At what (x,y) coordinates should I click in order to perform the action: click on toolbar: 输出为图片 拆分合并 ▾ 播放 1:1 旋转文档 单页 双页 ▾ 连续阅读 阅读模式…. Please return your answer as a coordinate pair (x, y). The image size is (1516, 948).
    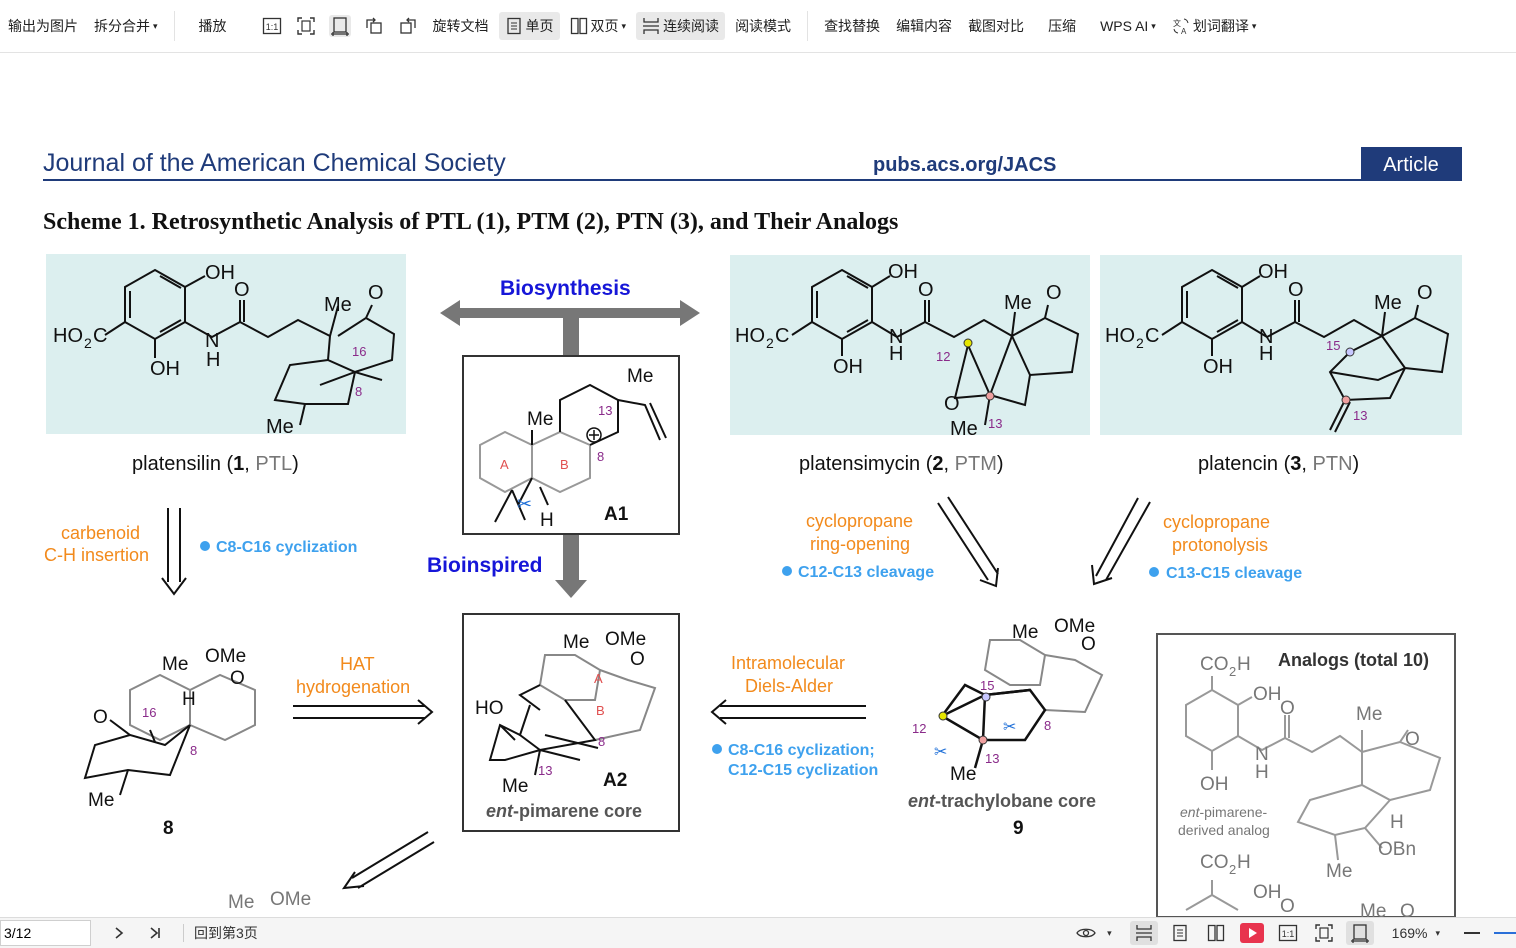
    Looking at the image, I should click on (758, 26).